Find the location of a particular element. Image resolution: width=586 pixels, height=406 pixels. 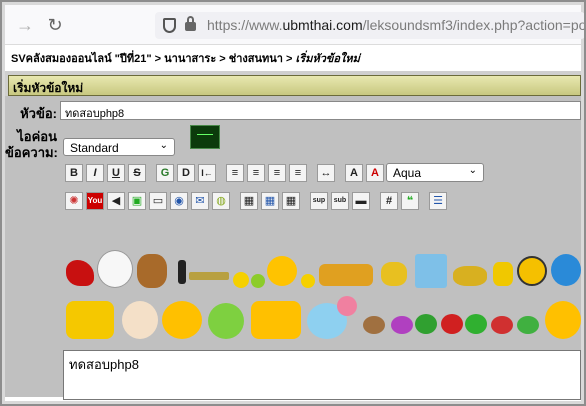

font-color-button: A is located at coordinates (375, 173).